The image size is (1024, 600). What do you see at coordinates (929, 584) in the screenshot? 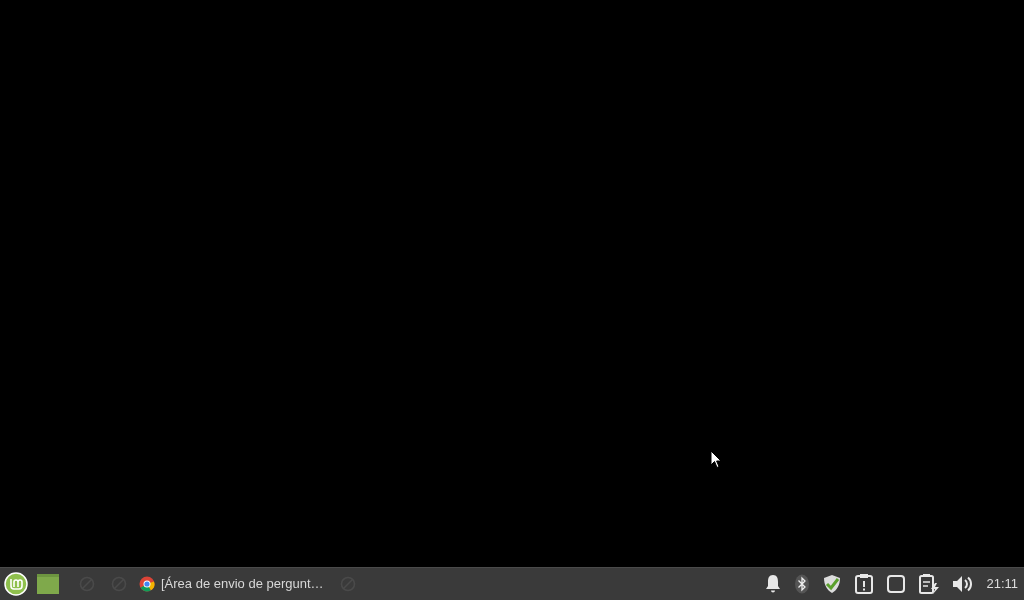
I see `battery-charging-icon` at bounding box center [929, 584].